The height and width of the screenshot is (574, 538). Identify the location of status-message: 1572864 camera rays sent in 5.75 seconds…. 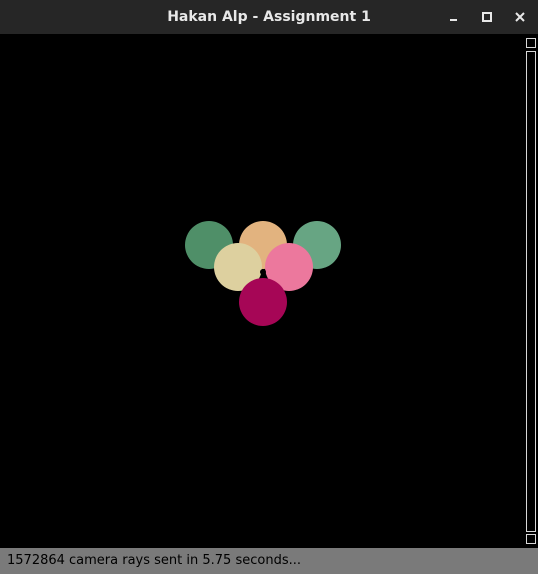
(154, 560).